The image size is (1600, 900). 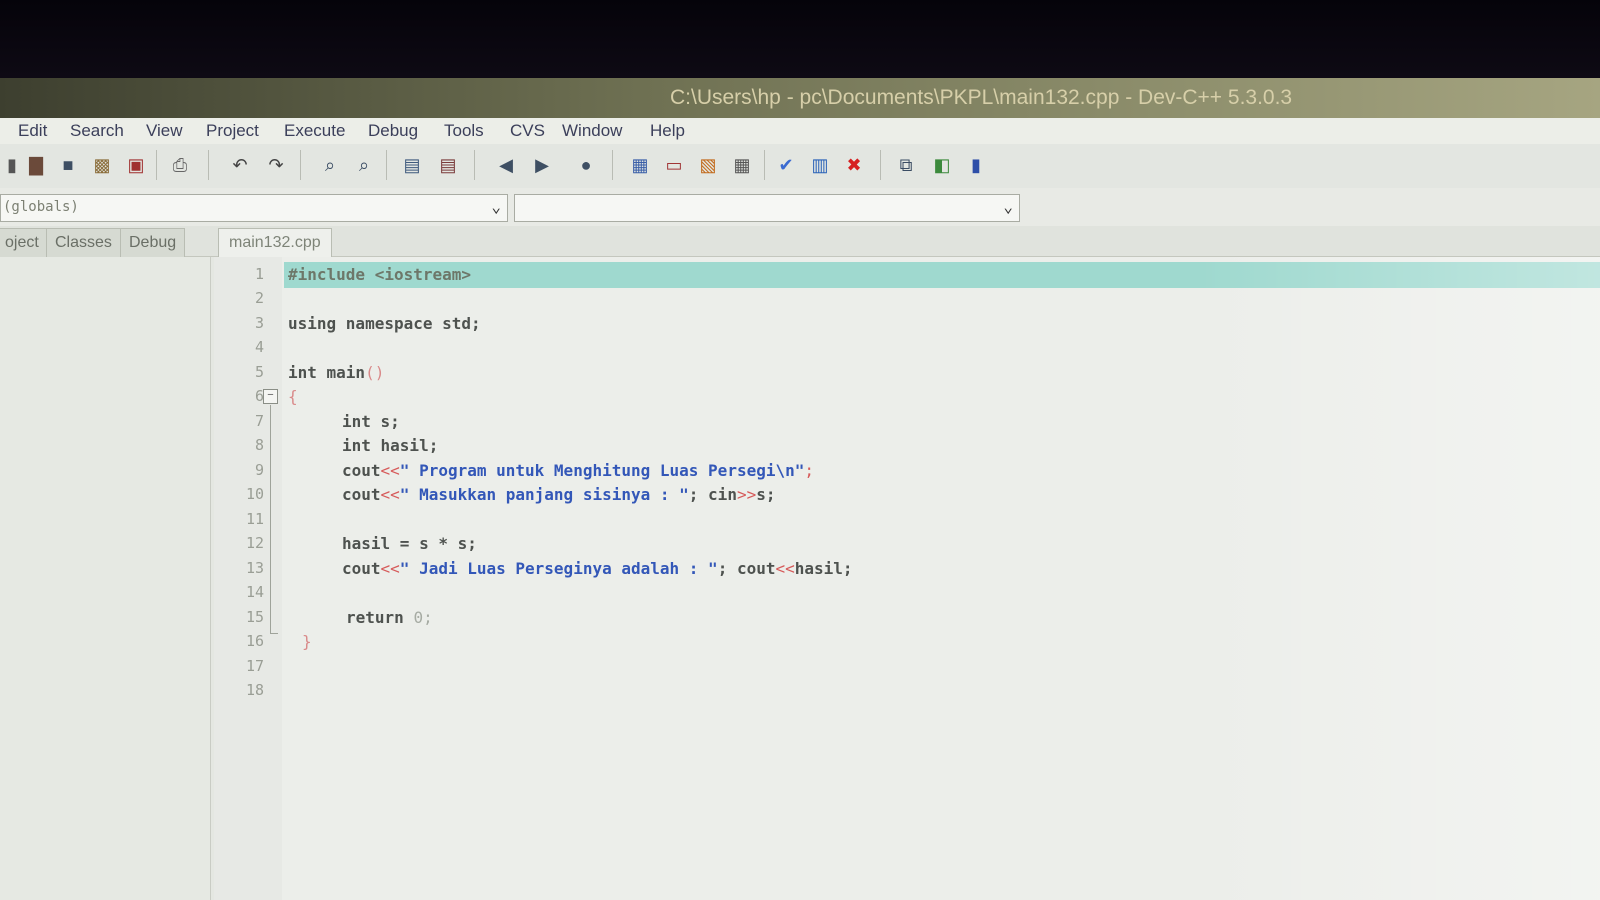 I want to click on menu-view: View, so click(x=164, y=131).